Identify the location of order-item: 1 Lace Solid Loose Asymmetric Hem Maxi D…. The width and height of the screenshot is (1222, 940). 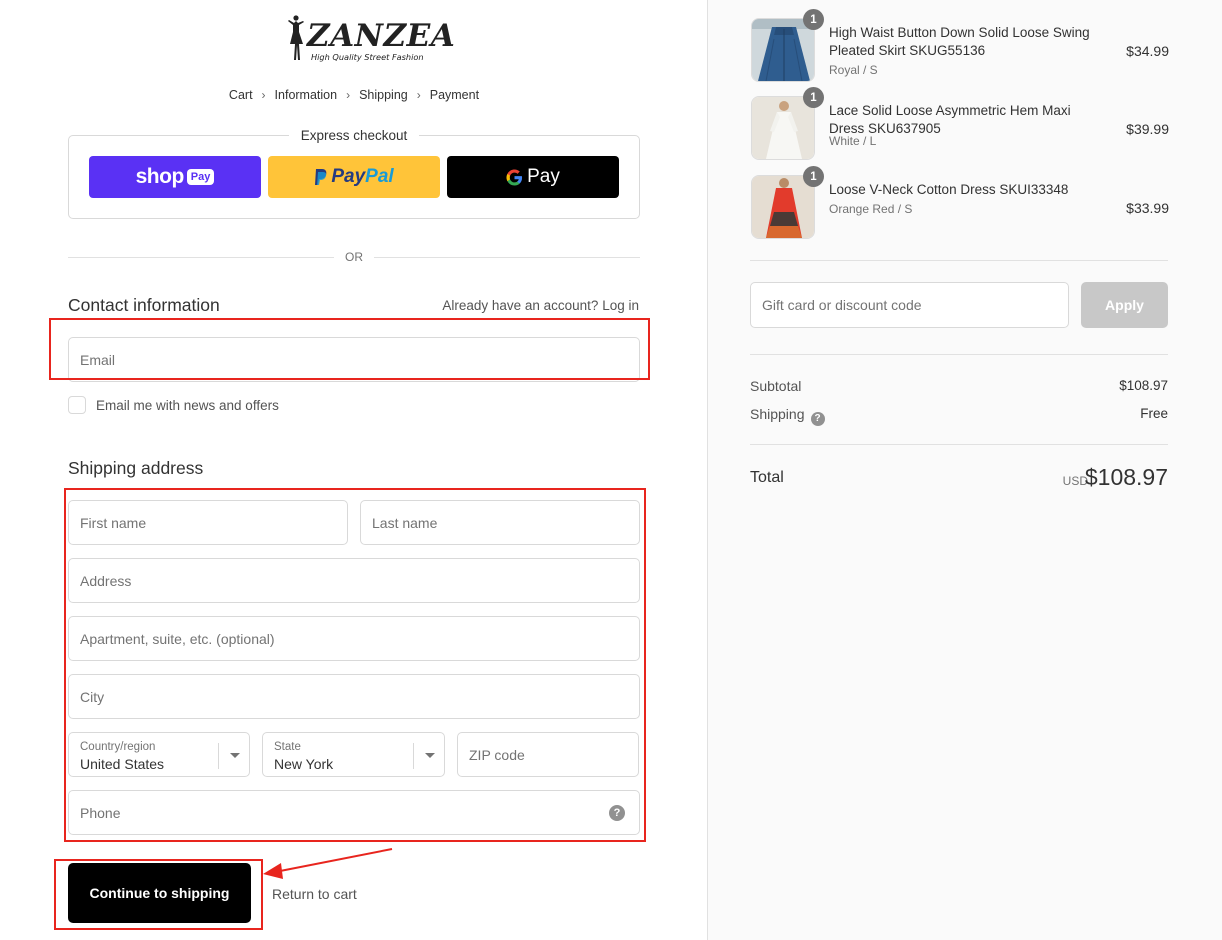
(960, 124).